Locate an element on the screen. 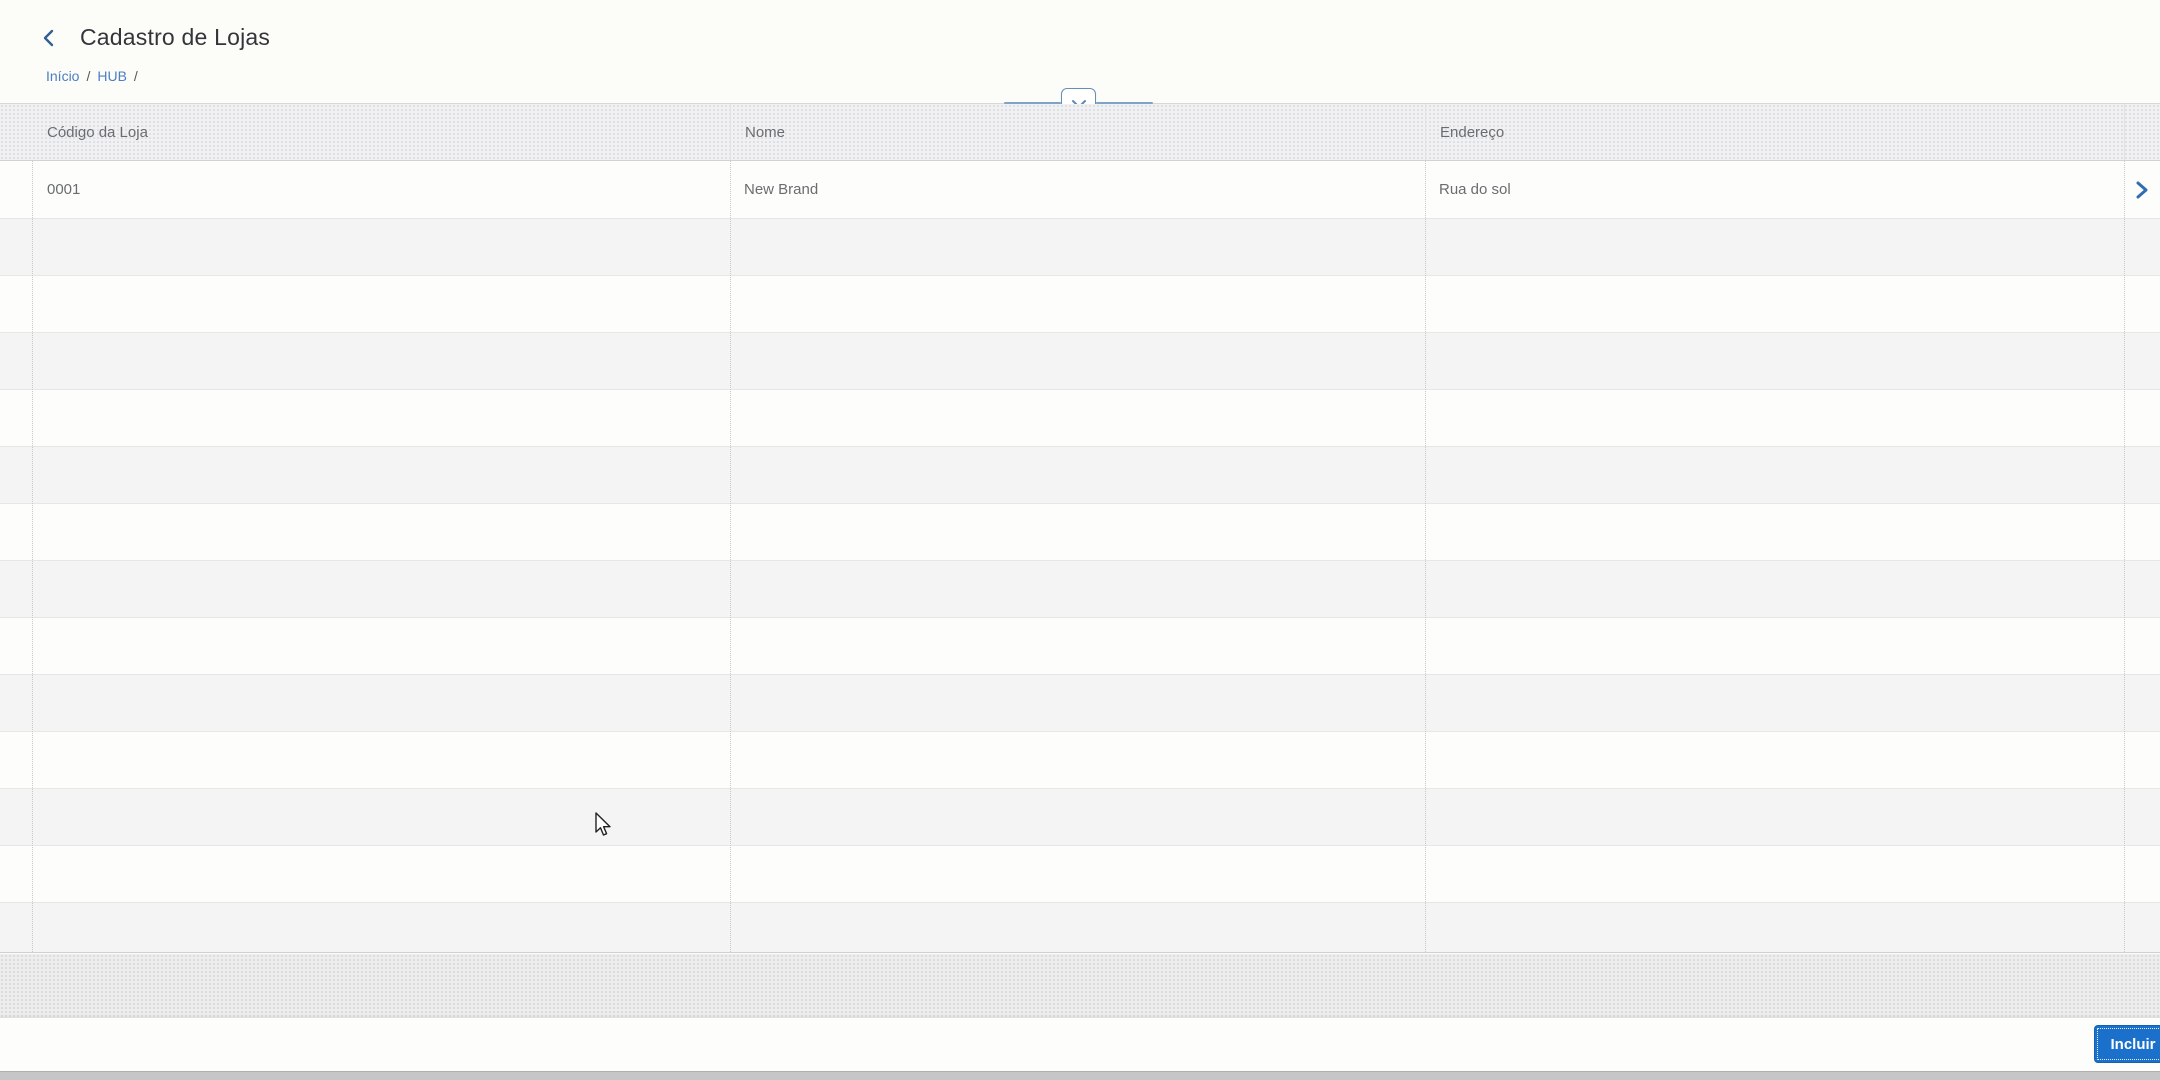  cell-nome: New Brand is located at coordinates (781, 189).